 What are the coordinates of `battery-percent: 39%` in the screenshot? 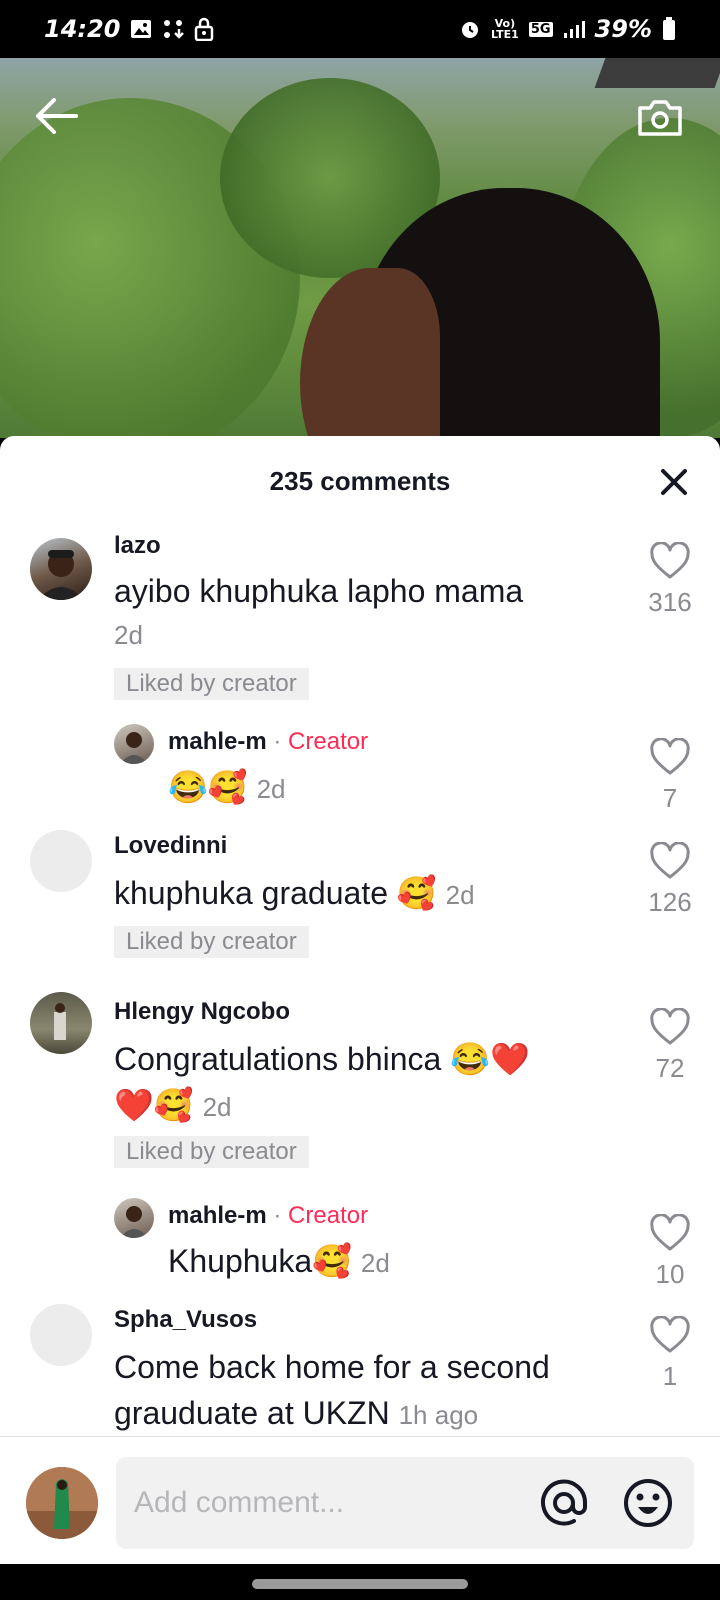 It's located at (623, 29).